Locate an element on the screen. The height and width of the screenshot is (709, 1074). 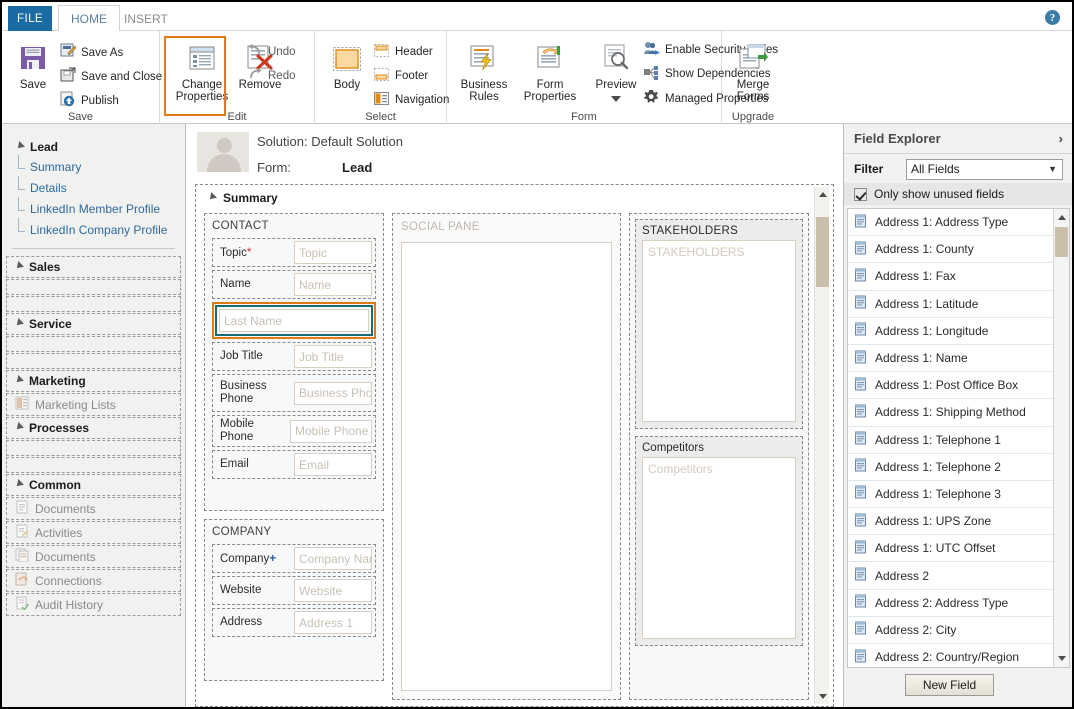
stakeholders-subgrid: STAKEHOLDERS is located at coordinates (719, 331).